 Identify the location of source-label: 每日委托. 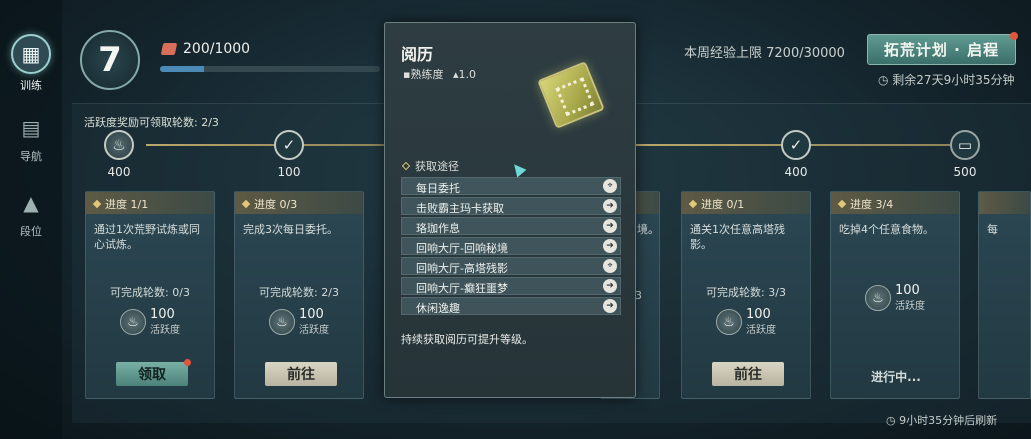
(438, 188).